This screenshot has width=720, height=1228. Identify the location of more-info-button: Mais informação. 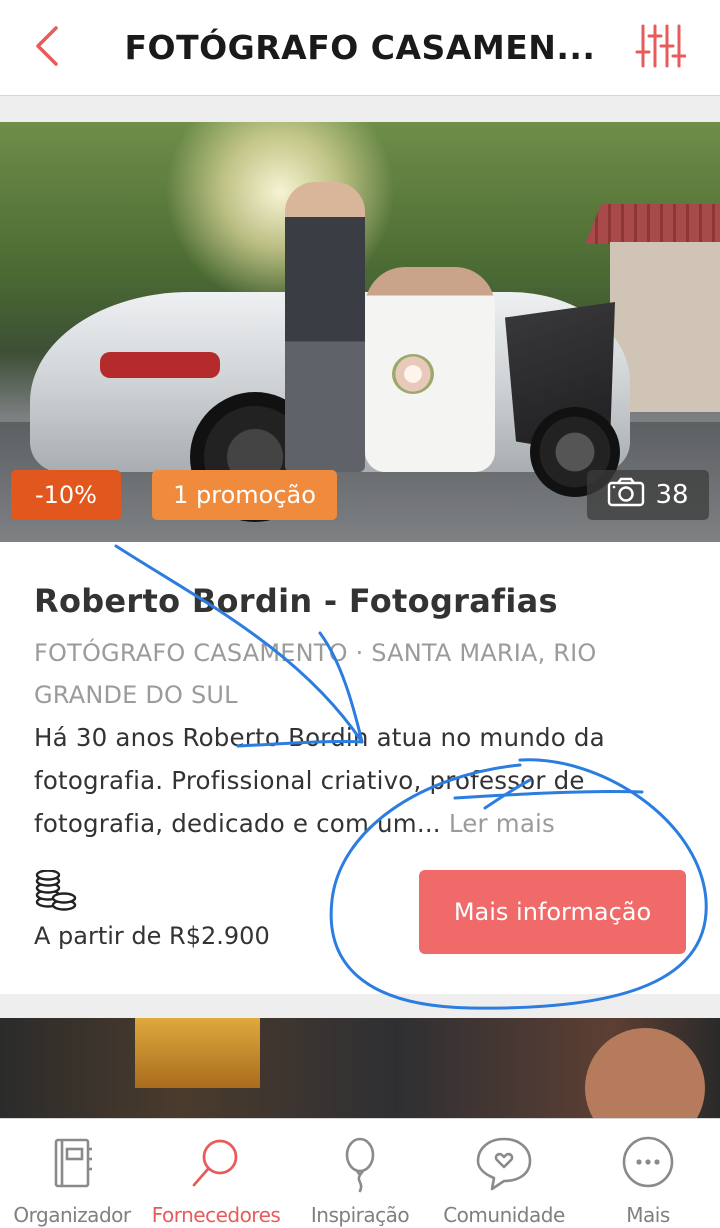
(552, 912).